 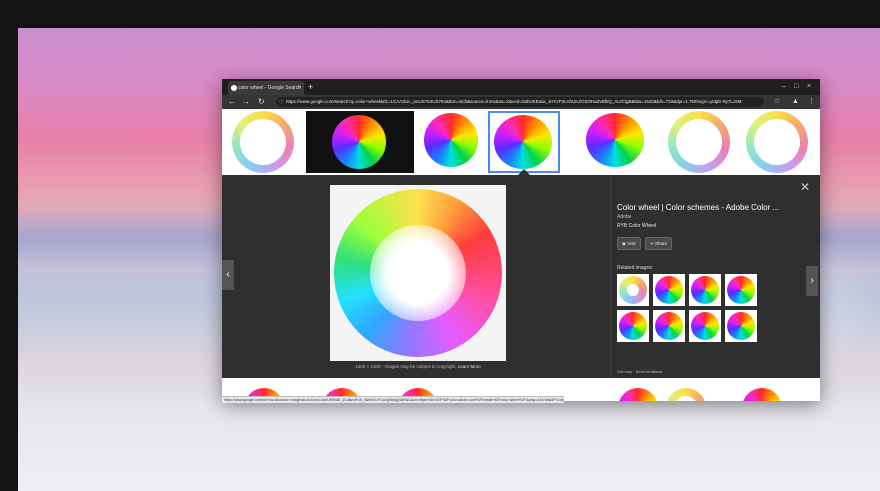 What do you see at coordinates (639, 371) in the screenshot?
I see `help-feedback-links: Get help · Send feedback` at bounding box center [639, 371].